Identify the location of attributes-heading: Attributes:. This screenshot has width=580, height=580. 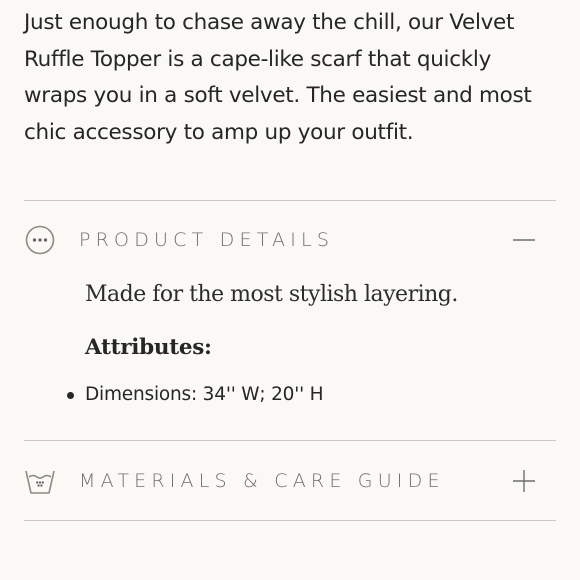
(148, 347).